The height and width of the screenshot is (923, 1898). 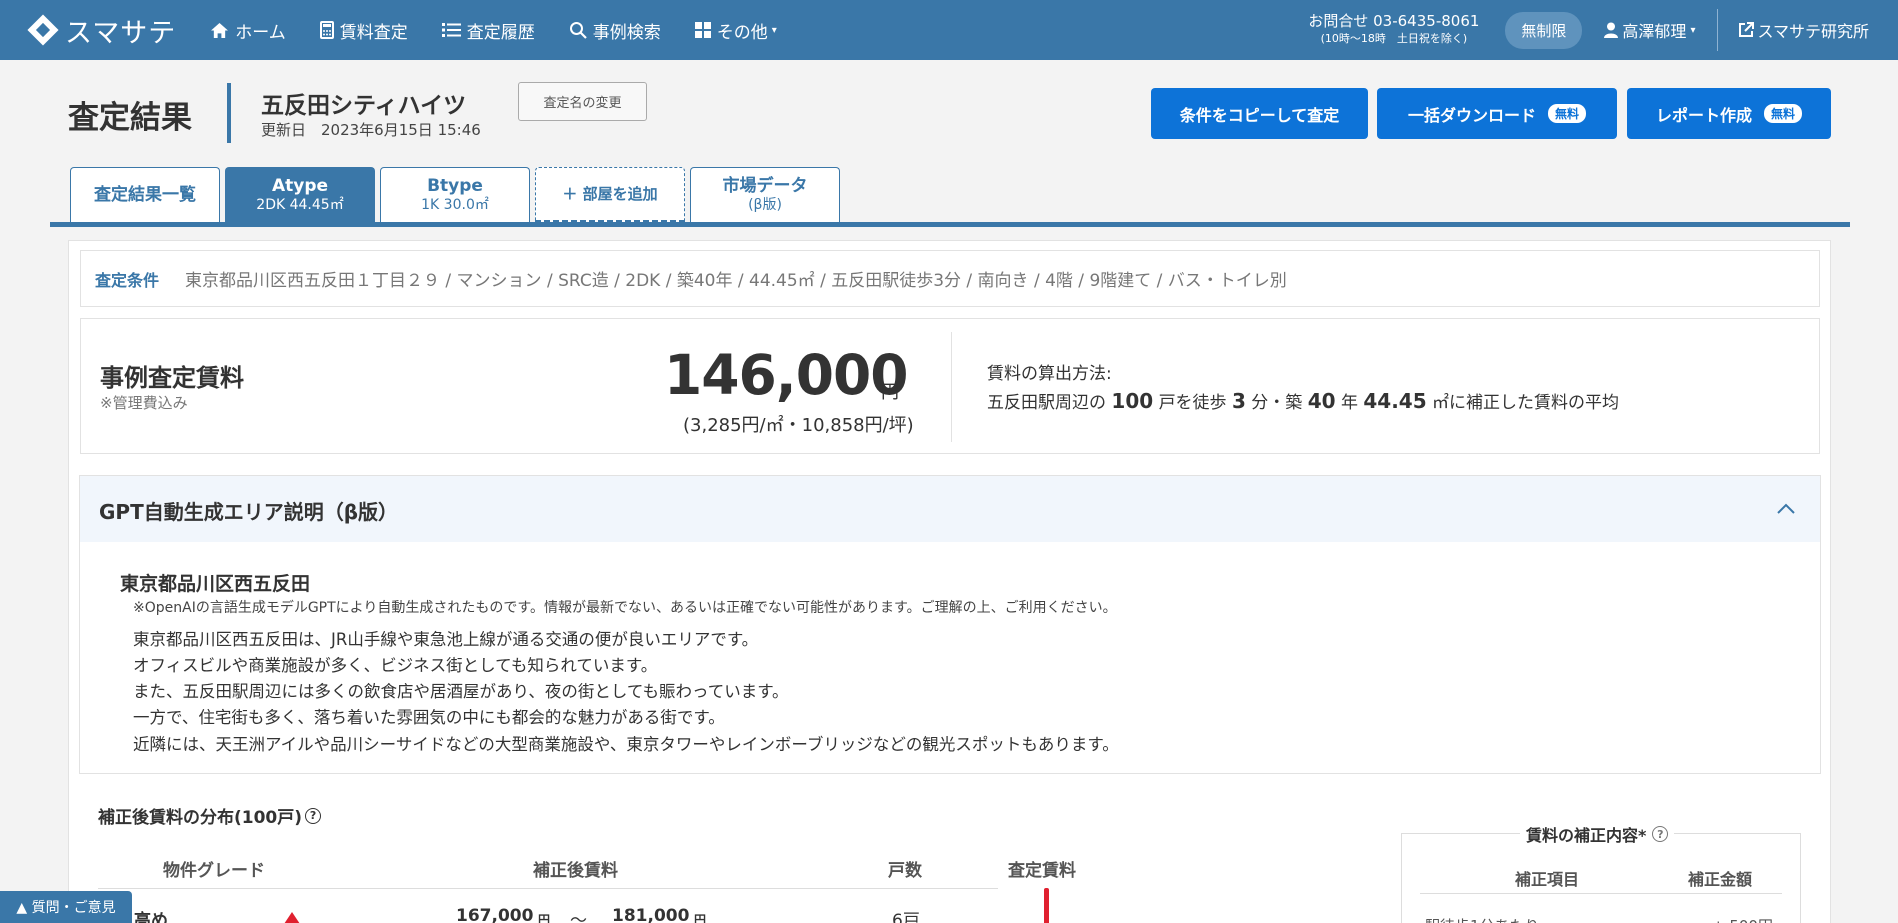 I want to click on nav-history: 査定履歴, so click(x=488, y=30).